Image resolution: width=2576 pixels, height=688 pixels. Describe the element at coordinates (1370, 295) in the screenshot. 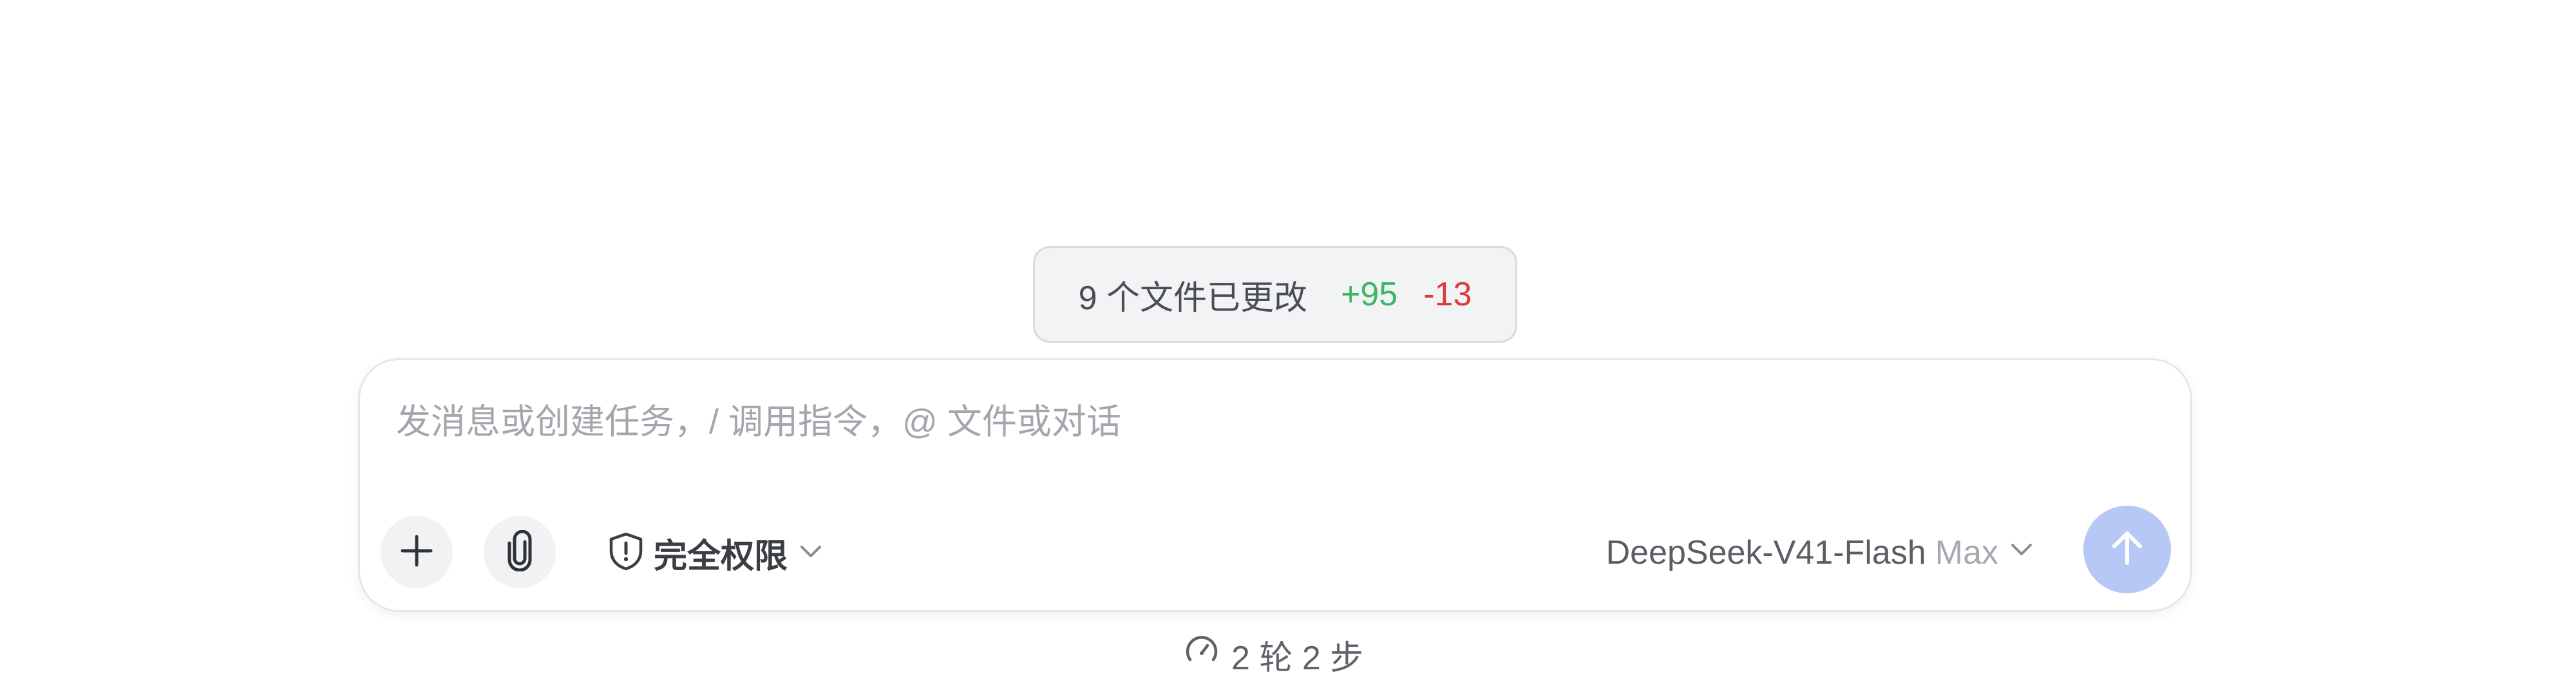

I see `lines-added-count: +95` at that location.